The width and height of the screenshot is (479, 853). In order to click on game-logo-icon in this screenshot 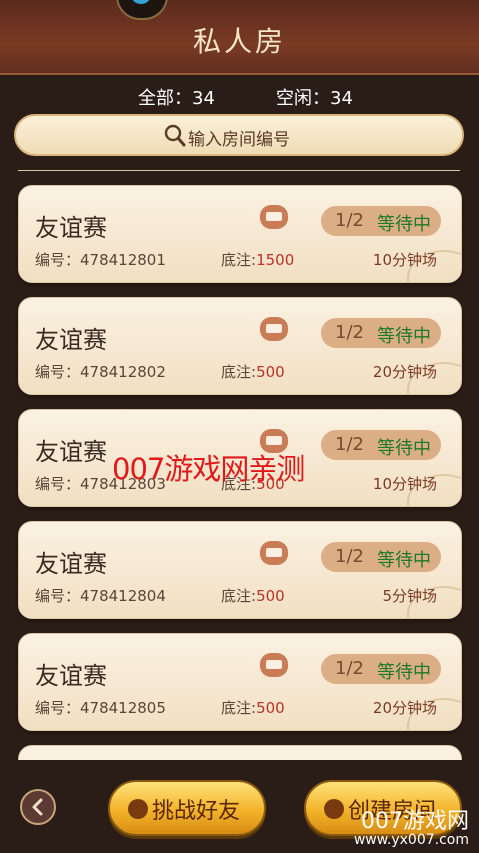, I will do `click(142, 10)`.